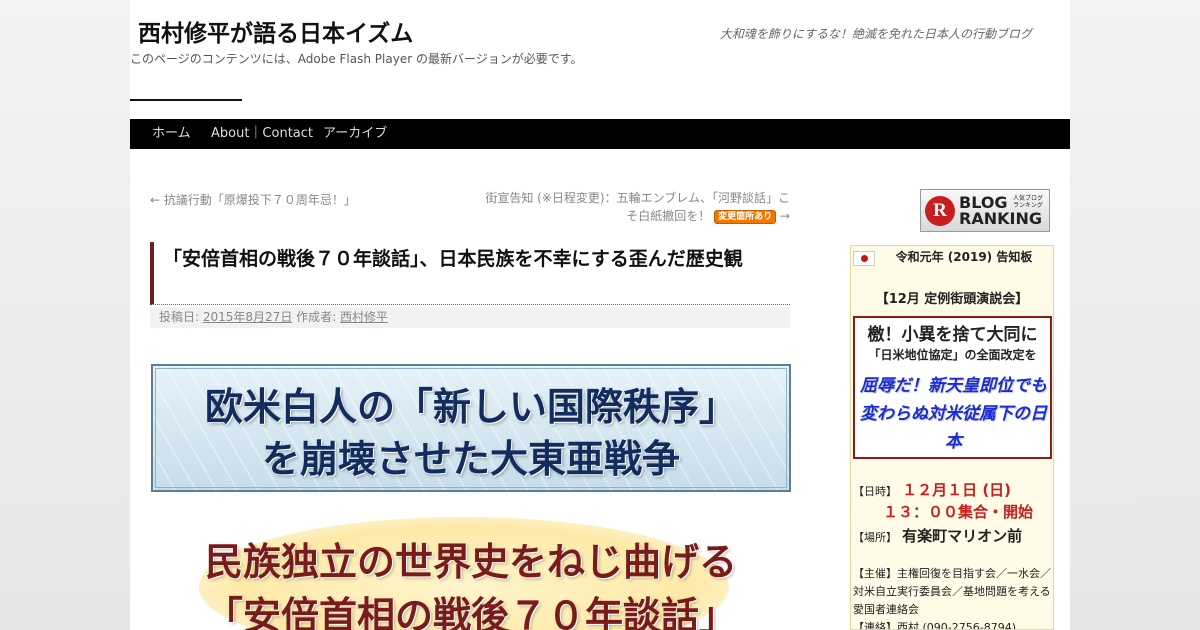 This screenshot has width=1200, height=630. I want to click on notice-subheader: 【12月 定例街頭演説会】, so click(952, 299).